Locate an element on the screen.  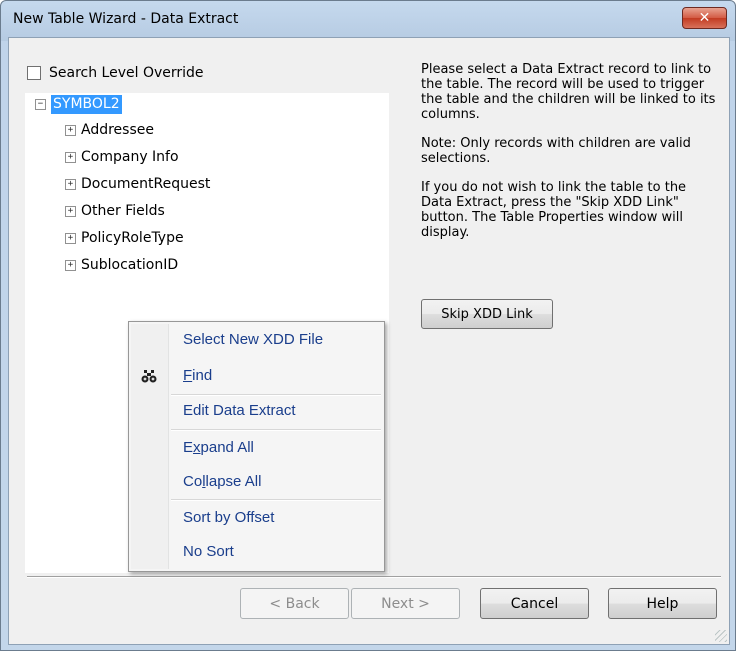
menu-item-label: pand All is located at coordinates (227, 447).